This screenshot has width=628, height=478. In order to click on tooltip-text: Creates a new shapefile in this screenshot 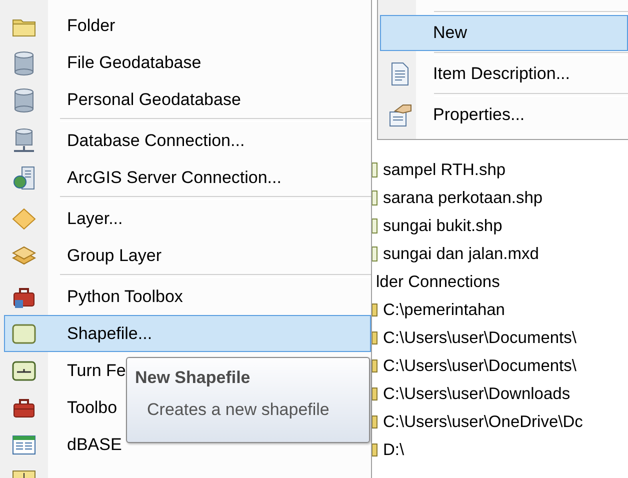, I will do `click(238, 410)`.